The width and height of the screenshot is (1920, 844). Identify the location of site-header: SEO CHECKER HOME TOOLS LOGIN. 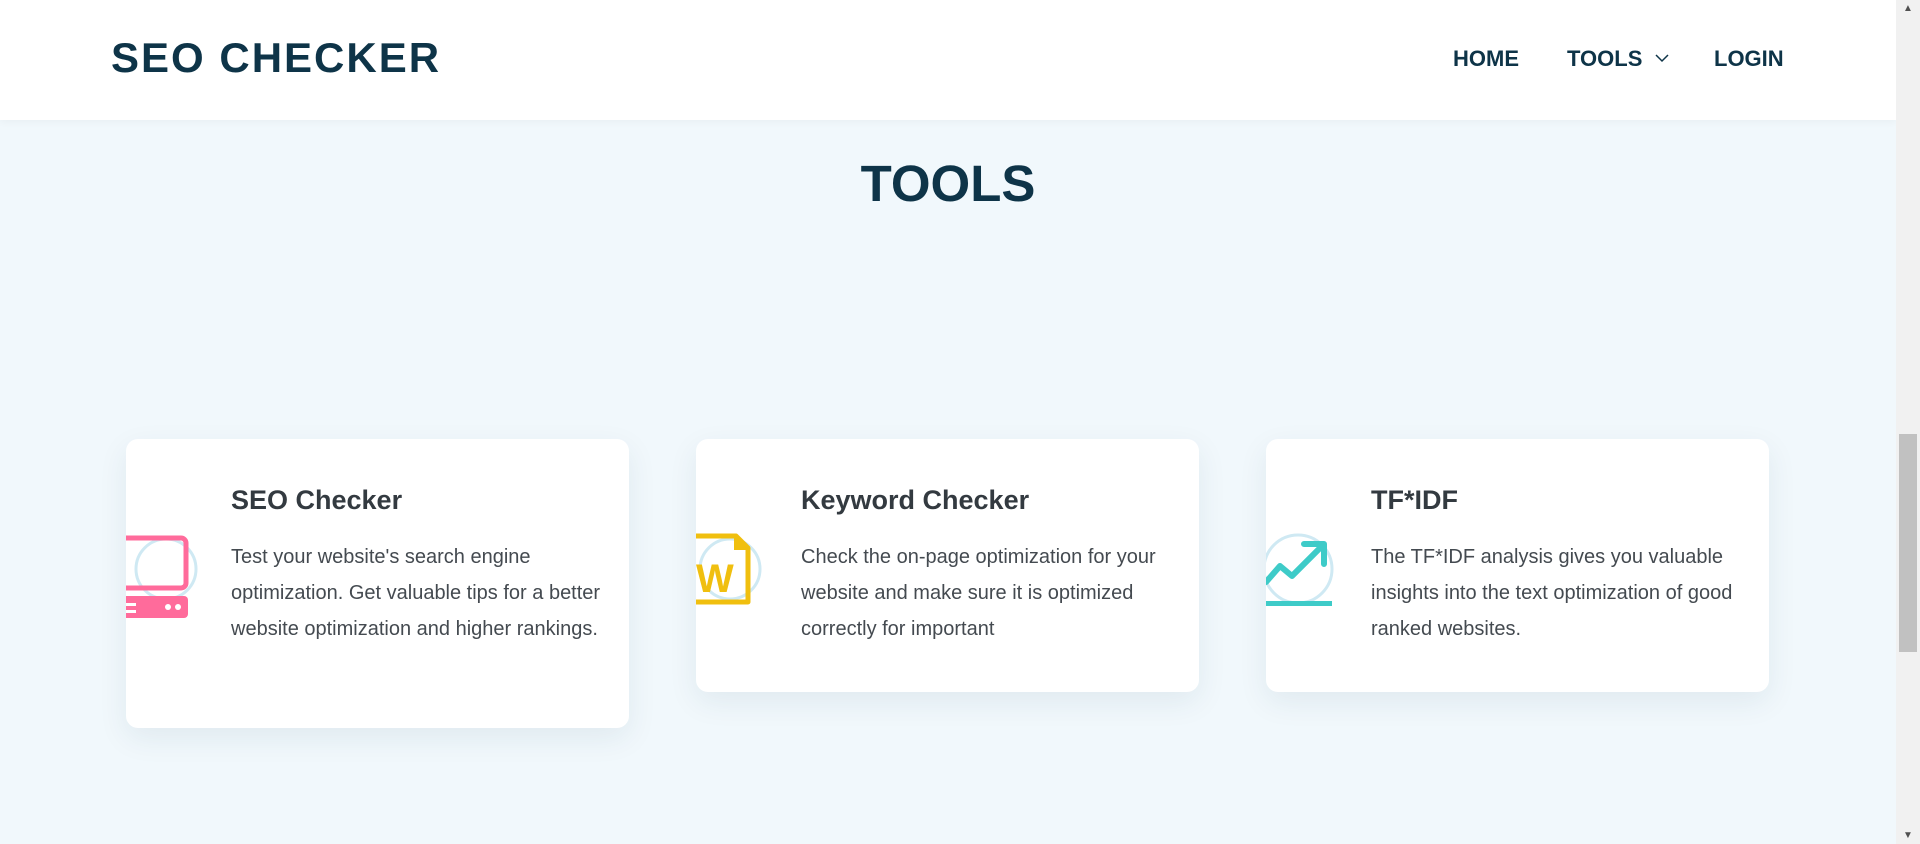
(948, 60).